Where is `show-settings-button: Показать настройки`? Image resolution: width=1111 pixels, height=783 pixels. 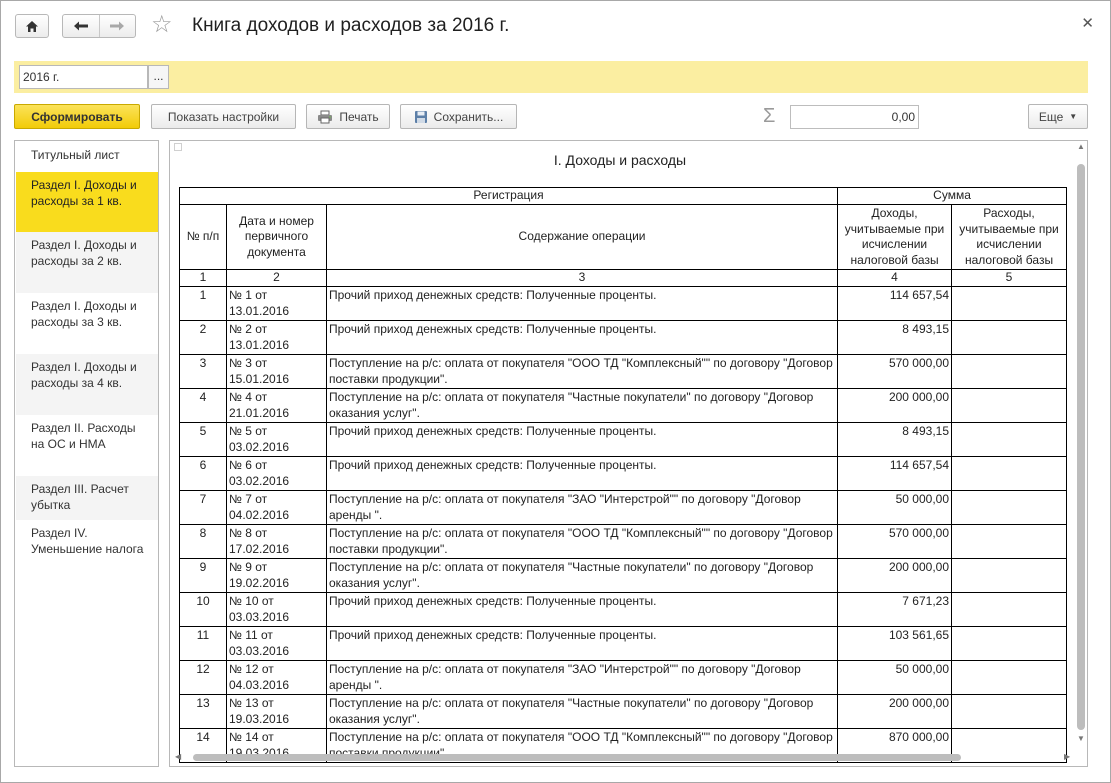 show-settings-button: Показать настройки is located at coordinates (223, 116).